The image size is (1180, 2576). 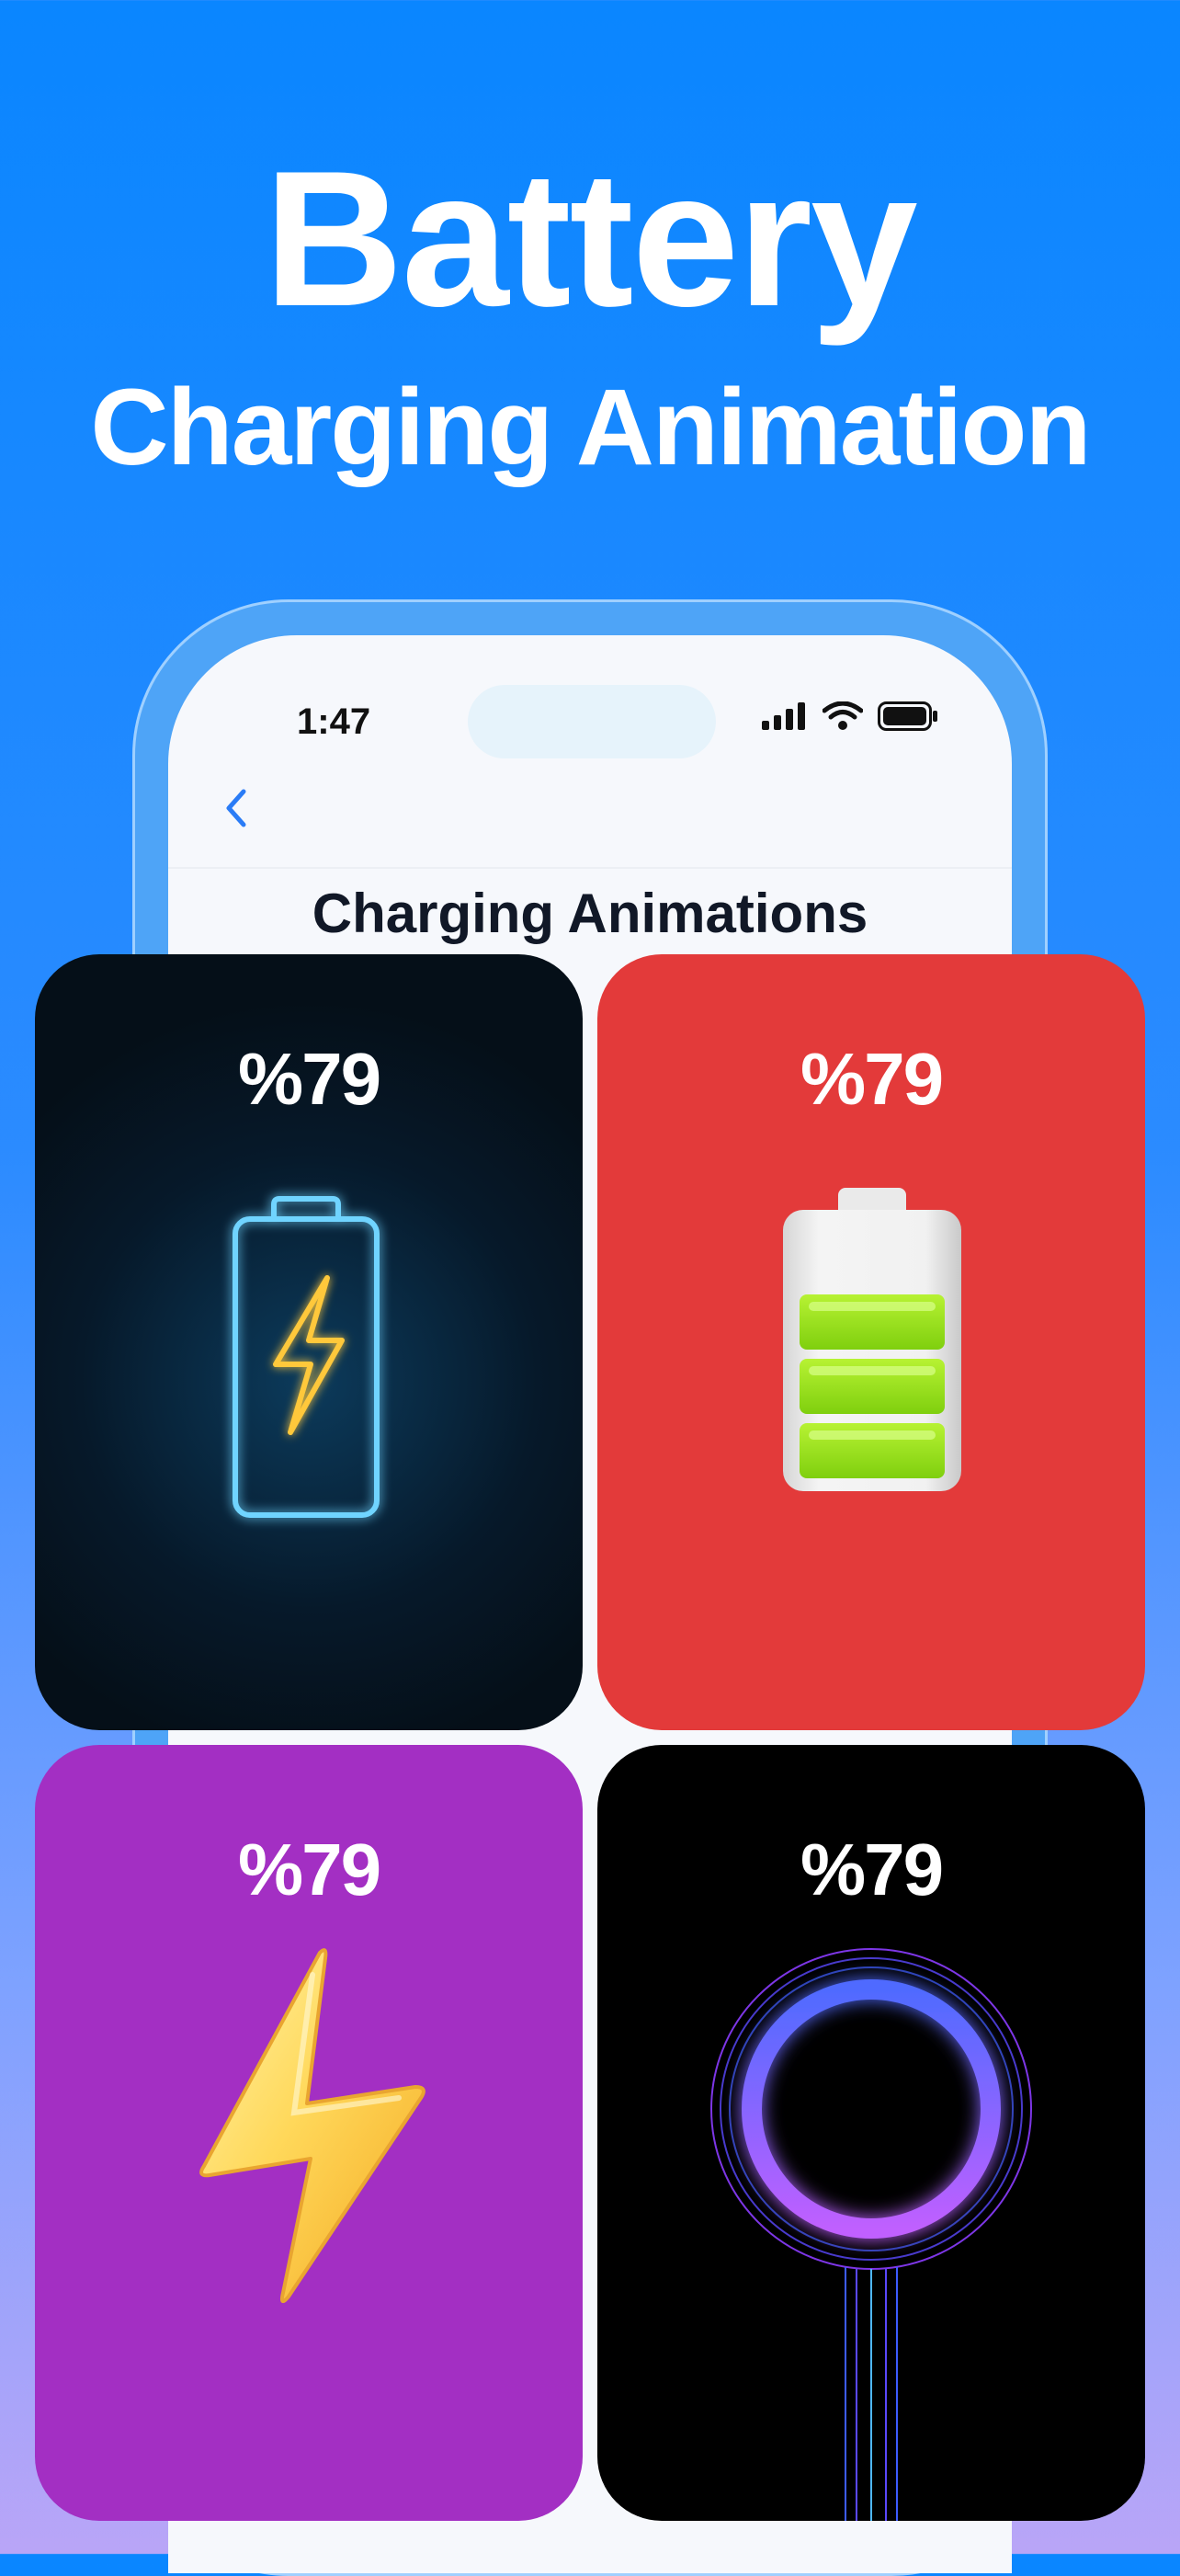 What do you see at coordinates (590, 427) in the screenshot?
I see `hero-subtitle: Charging Animation` at bounding box center [590, 427].